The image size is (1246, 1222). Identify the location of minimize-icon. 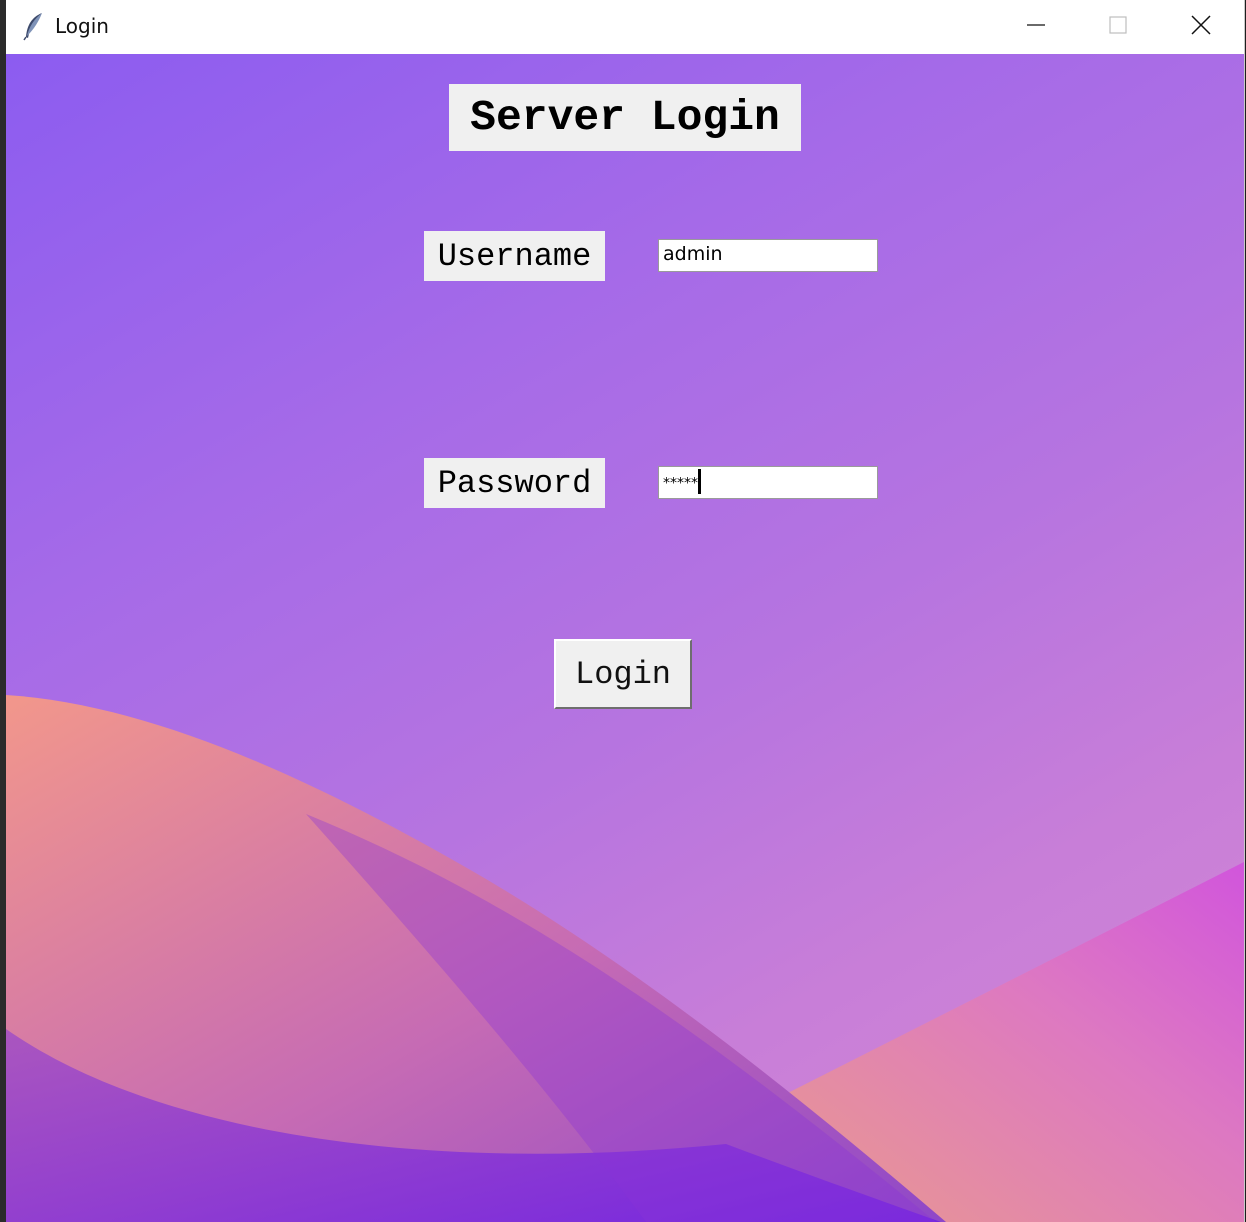
(1036, 27).